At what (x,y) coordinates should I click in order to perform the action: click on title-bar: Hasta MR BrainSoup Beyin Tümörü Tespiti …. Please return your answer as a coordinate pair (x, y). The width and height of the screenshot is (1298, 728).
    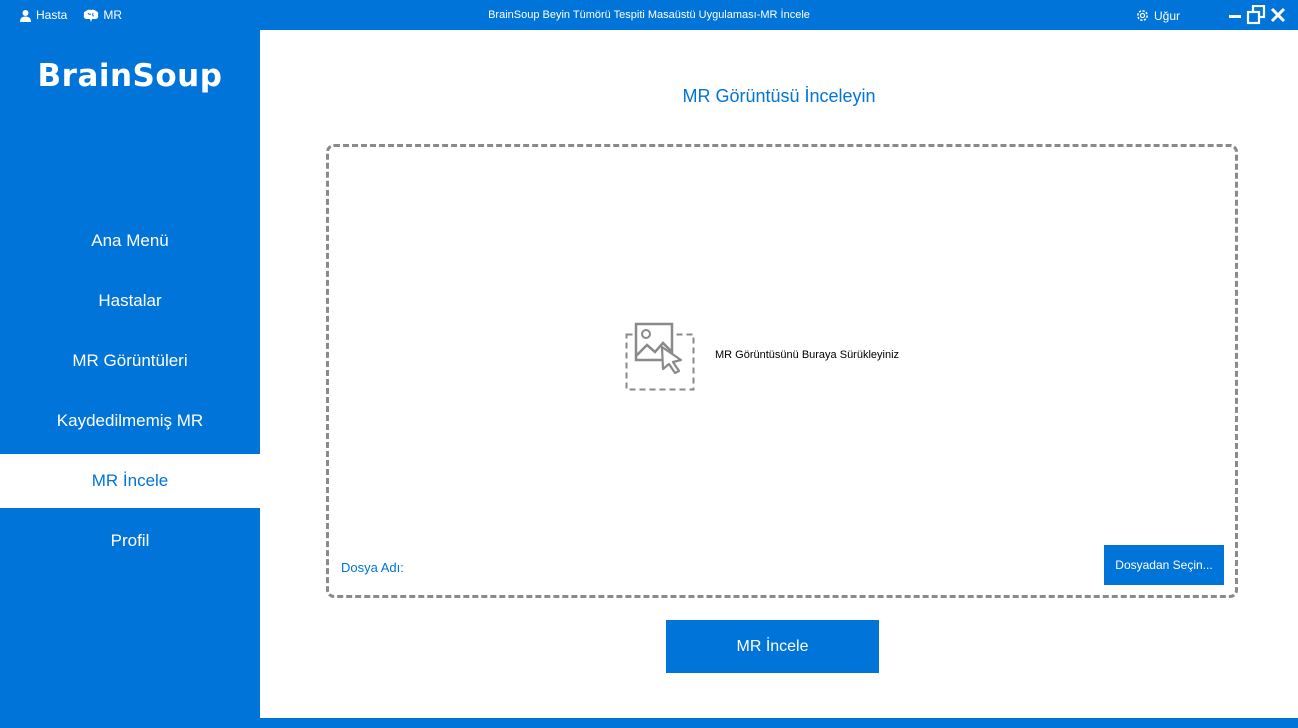
    Looking at the image, I should click on (649, 15).